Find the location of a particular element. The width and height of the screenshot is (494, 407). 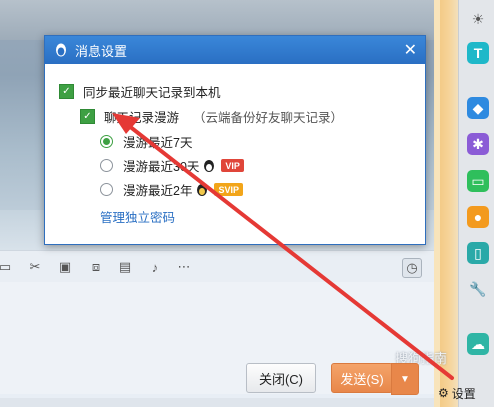

radio-label: 漫游最近7天 is located at coordinates (158, 143).